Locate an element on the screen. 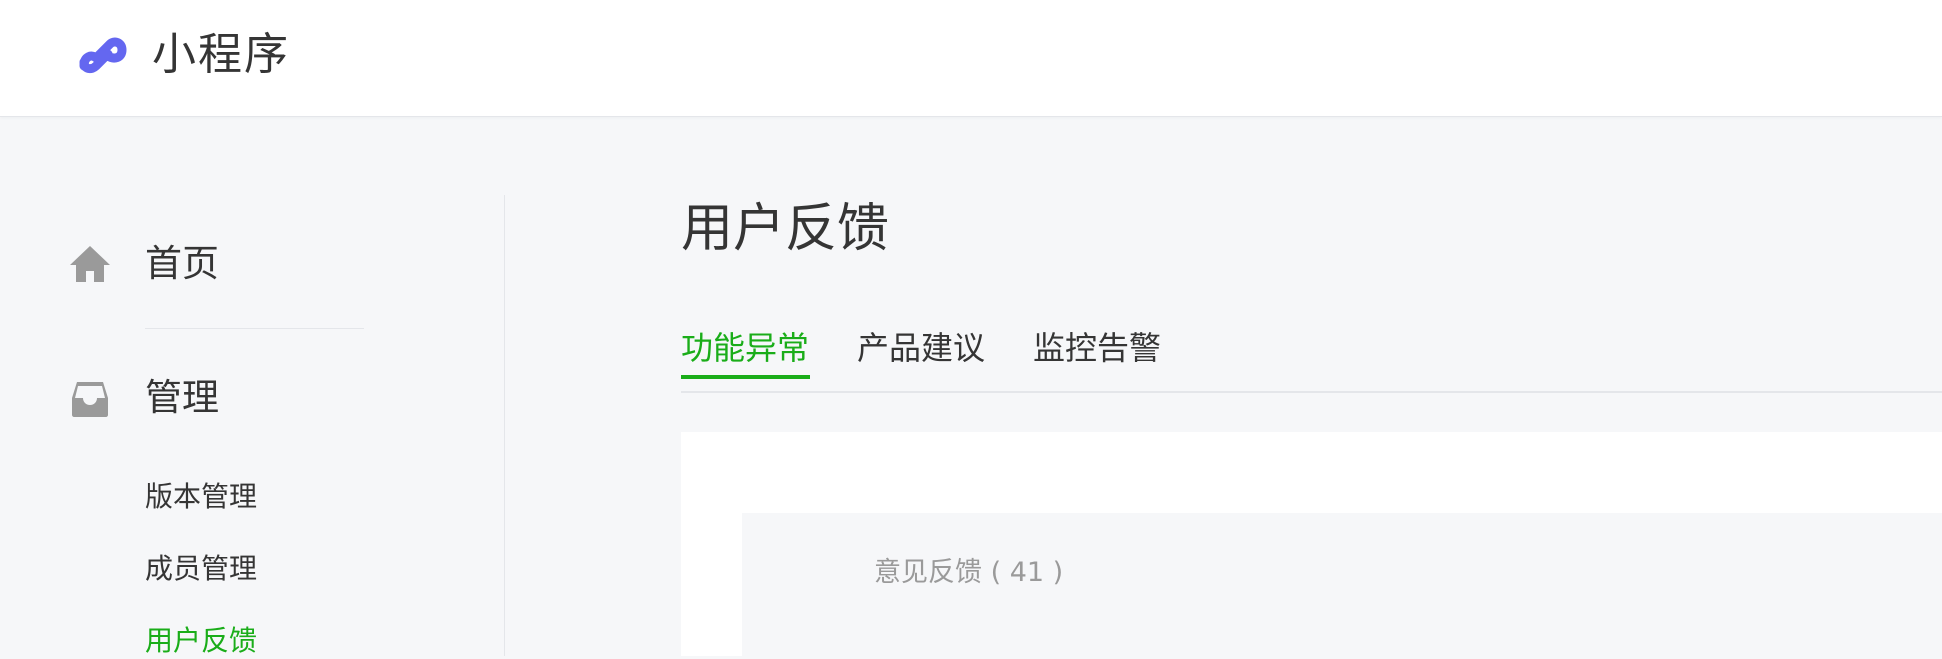  tab-bar: 功能异常 产品建议 监控告警 is located at coordinates (1311, 356).